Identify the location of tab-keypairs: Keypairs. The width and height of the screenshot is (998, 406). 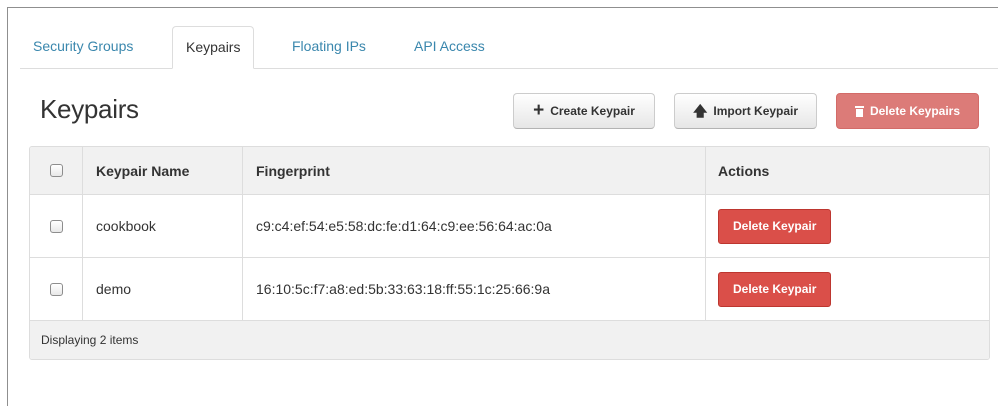
(213, 47).